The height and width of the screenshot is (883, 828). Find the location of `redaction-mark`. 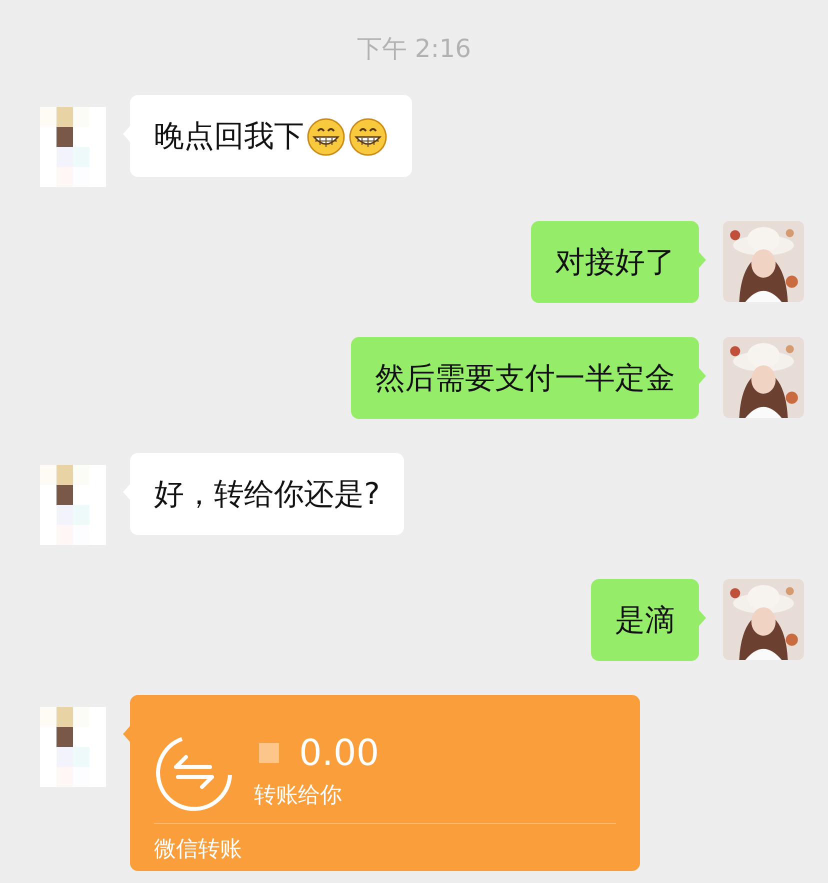

redaction-mark is located at coordinates (269, 753).